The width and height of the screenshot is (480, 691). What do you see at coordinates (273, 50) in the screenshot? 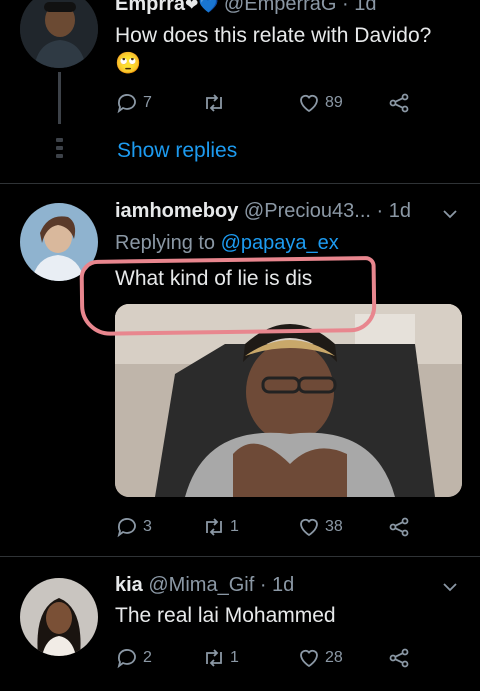
I see `tweet-text: How does this relate with Davido? 🙄` at bounding box center [273, 50].